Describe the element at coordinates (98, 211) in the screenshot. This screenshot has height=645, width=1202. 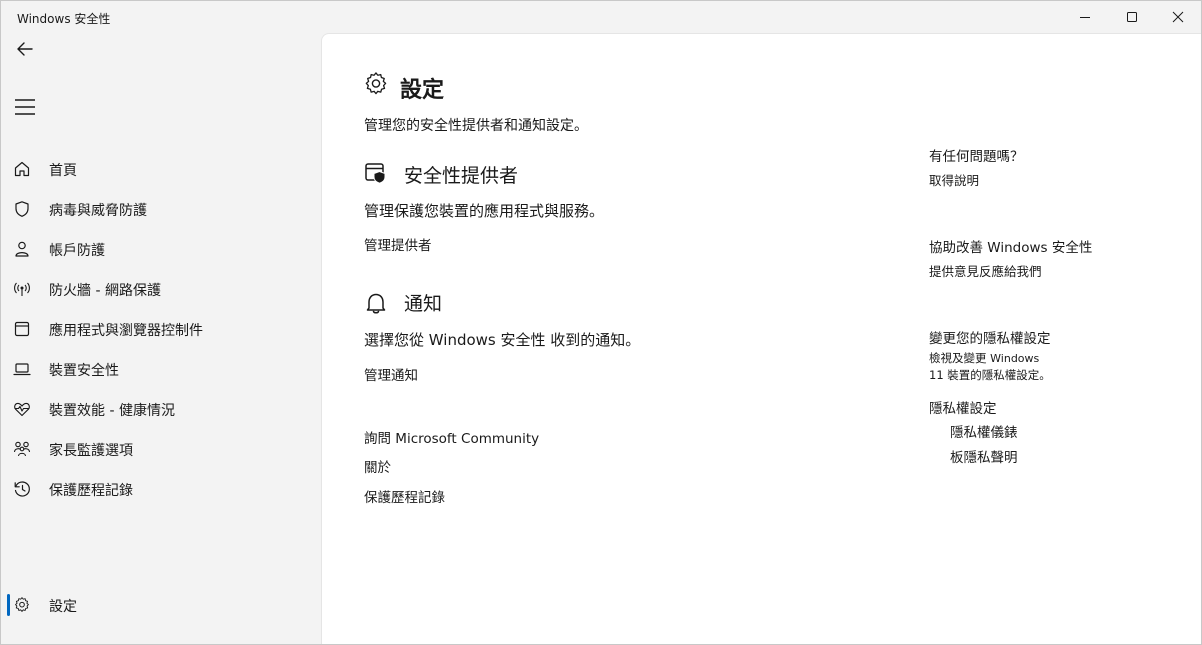
I see `nav-item-label: 病毒與威脅防護` at that location.